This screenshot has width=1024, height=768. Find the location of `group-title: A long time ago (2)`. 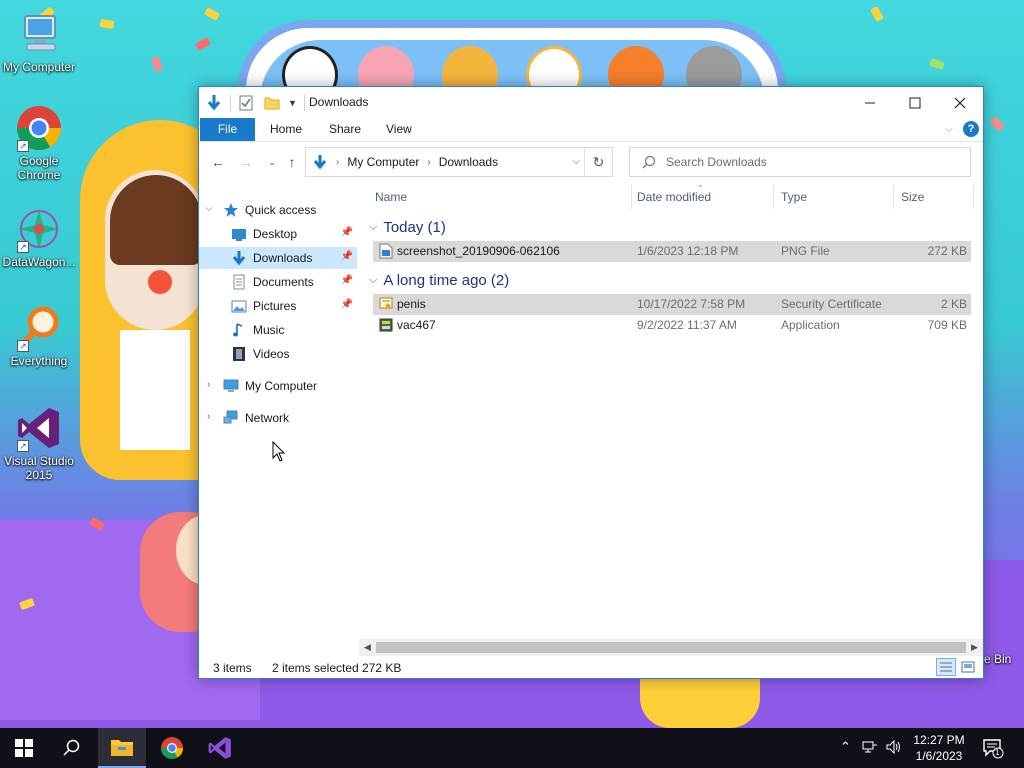

group-title: A long time ago (2) is located at coordinates (446, 280).